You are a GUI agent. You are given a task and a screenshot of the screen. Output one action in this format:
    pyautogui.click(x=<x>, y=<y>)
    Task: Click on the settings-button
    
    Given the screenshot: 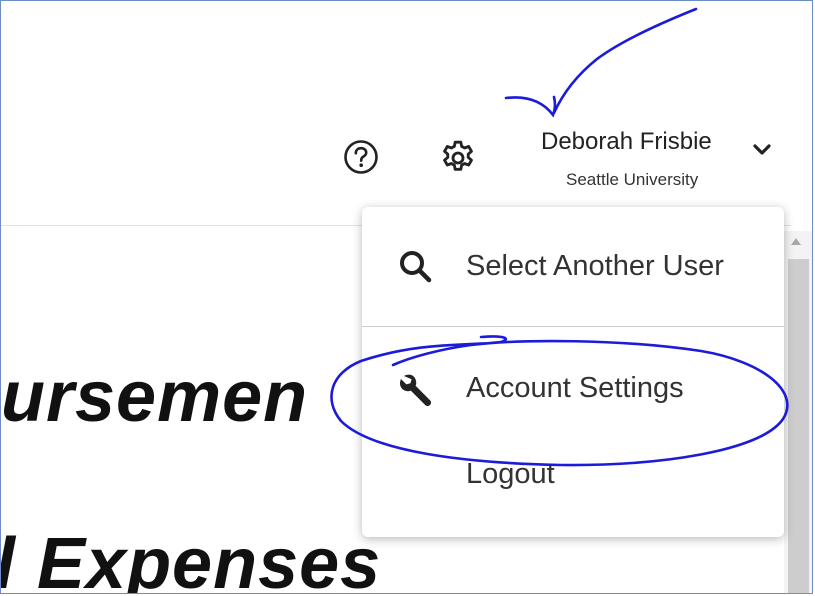 What is the action you would take?
    pyautogui.click(x=458, y=158)
    